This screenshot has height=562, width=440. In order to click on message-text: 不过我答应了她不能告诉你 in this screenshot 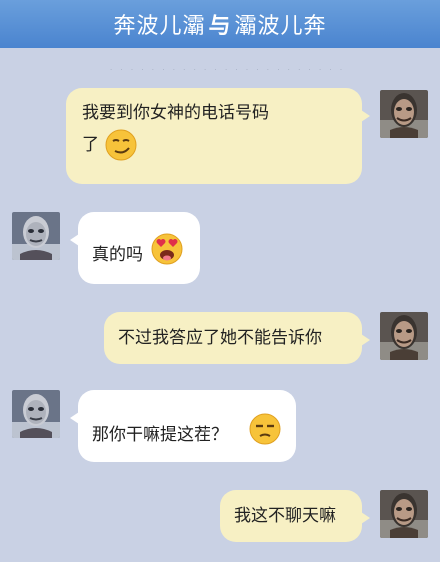, I will do `click(220, 338)`.